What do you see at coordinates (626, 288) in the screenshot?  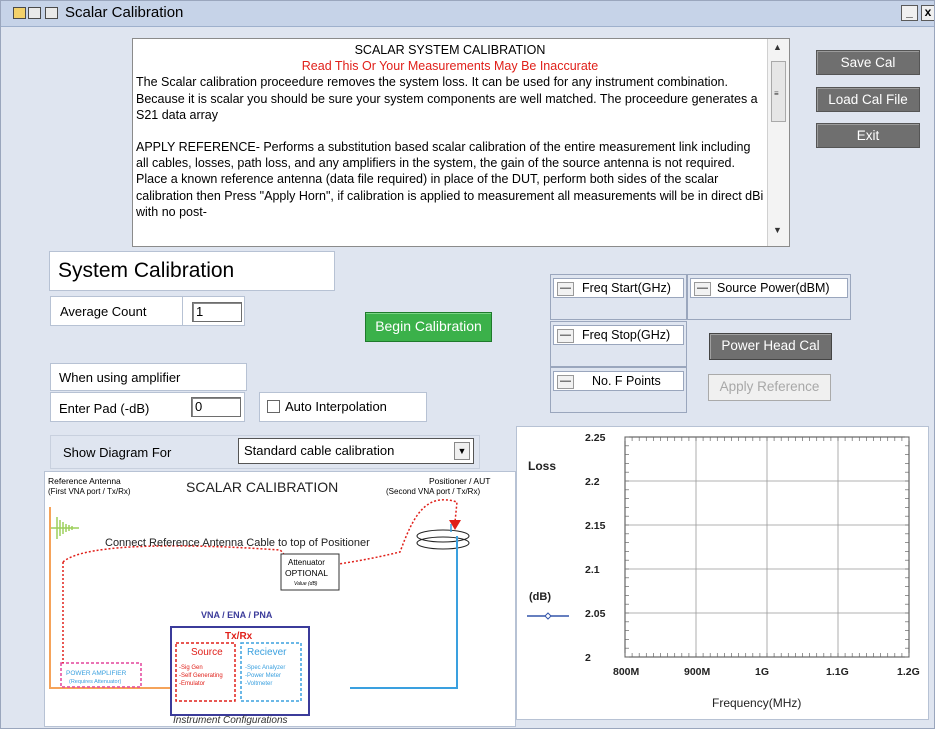 I see `freq-start-label: Freq Start(GHz)` at bounding box center [626, 288].